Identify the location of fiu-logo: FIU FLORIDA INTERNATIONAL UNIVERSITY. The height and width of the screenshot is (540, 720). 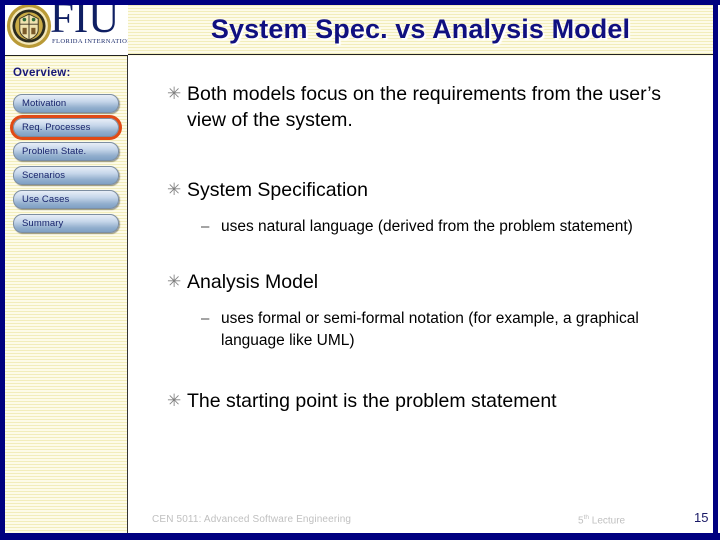
(64, 28).